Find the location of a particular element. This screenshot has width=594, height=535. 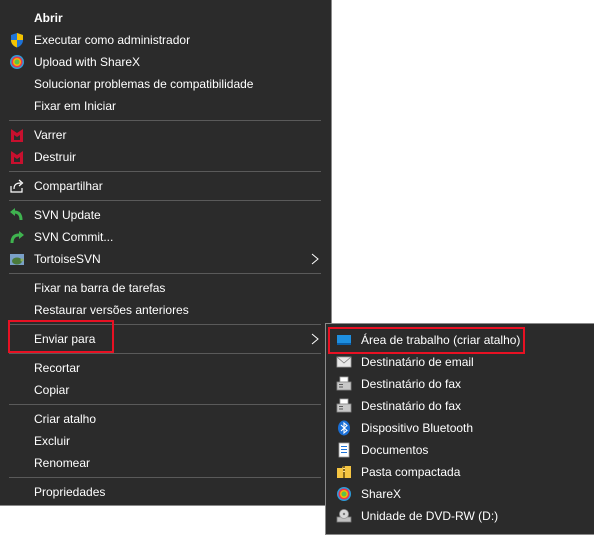

menu-item-criar-atalho: Criar atalho is located at coordinates (165, 419).